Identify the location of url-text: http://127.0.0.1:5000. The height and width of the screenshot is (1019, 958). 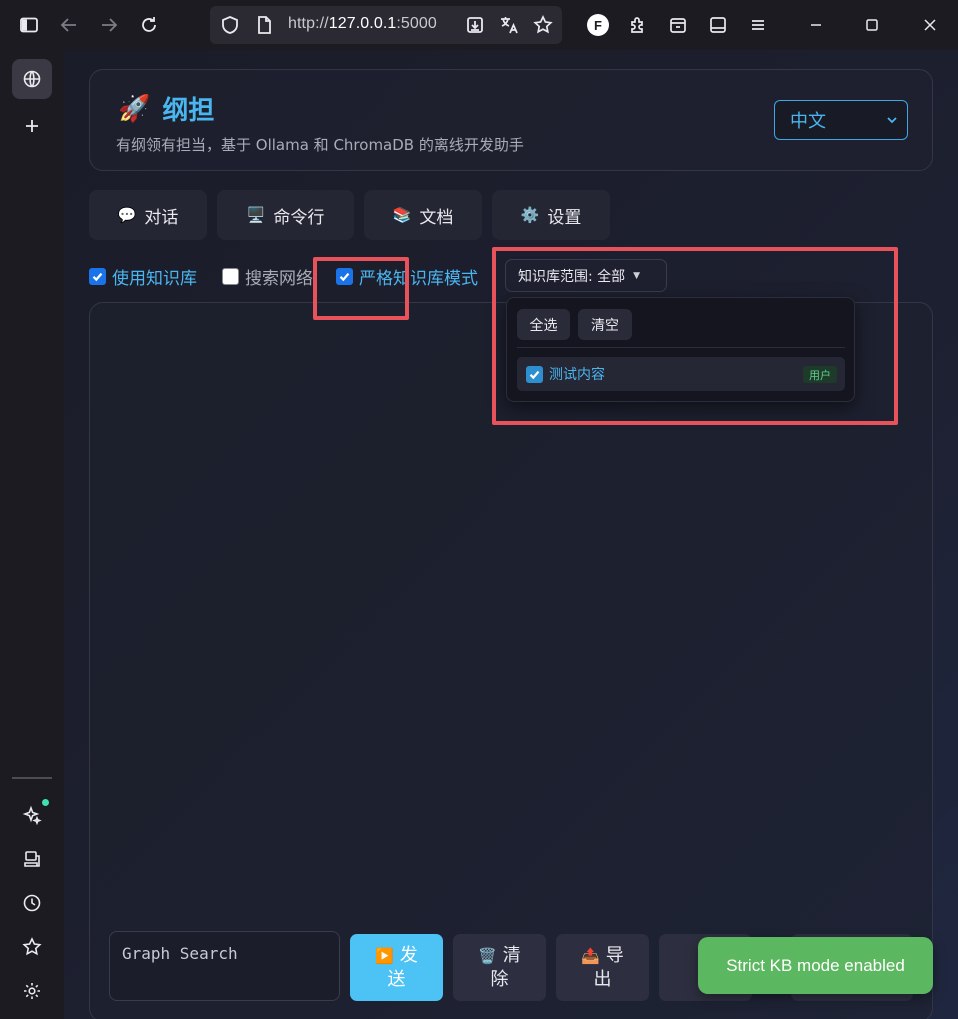
(362, 24).